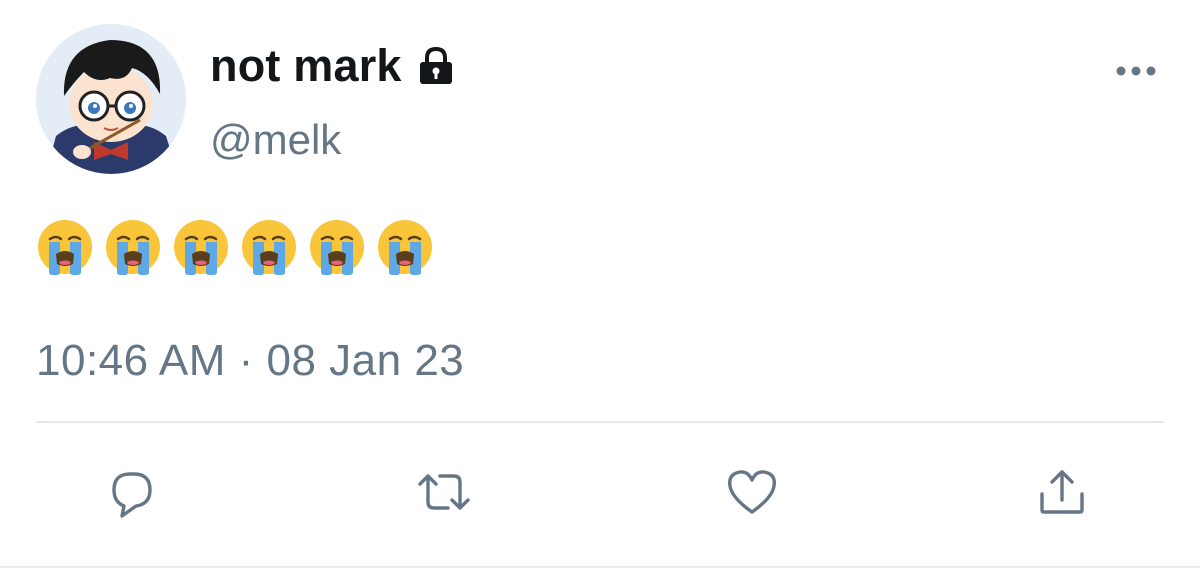 The height and width of the screenshot is (580, 1200). Describe the element at coordinates (1137, 71) in the screenshot. I see `more-options-icon` at that location.